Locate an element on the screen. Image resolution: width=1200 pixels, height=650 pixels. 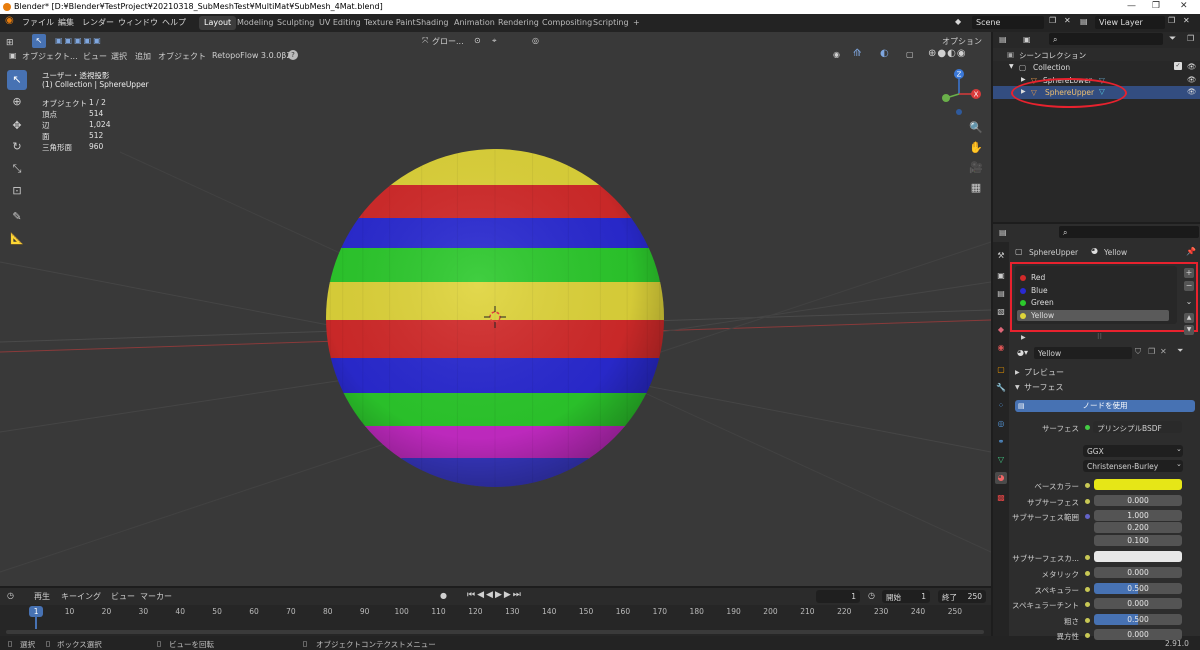
snap-icon: ⌖ is located at coordinates (494, 41).